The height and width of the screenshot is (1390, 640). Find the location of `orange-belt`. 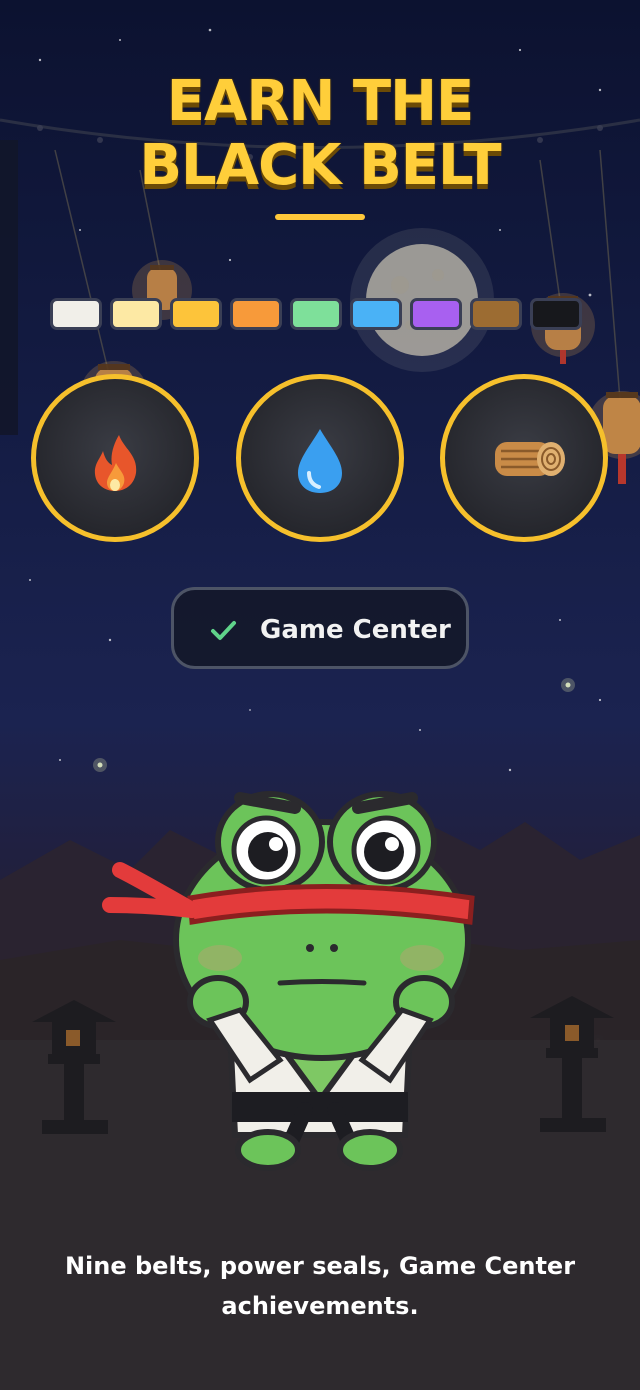

orange-belt is located at coordinates (256, 314).